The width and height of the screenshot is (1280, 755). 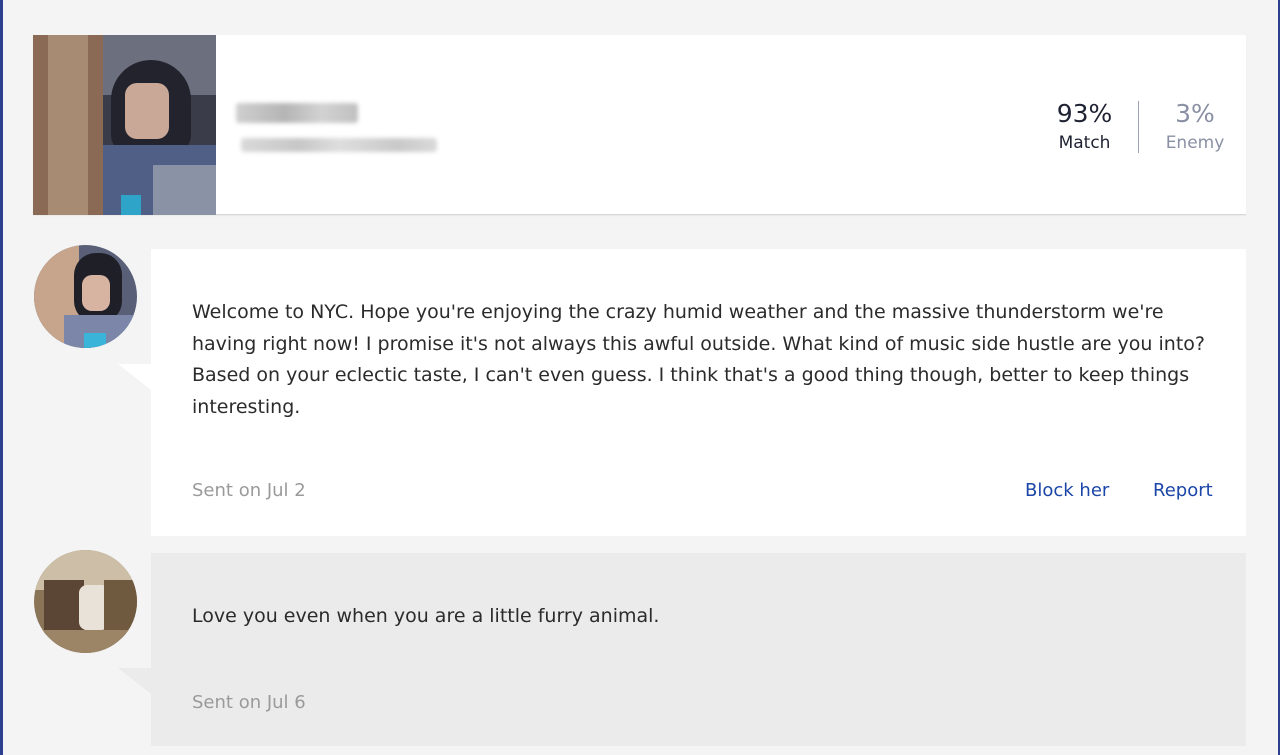 I want to click on report-link: Report, so click(x=1183, y=490).